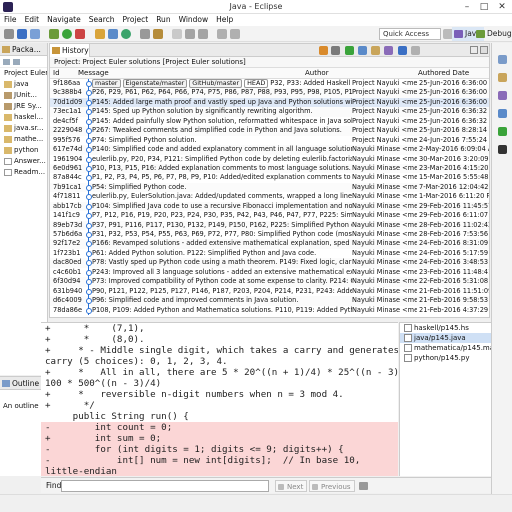 Image resolution: width=512 pixels, height=512 pixels. Describe the element at coordinates (23, 383) in the screenshot. I see `outline-tab: Outline` at that location.